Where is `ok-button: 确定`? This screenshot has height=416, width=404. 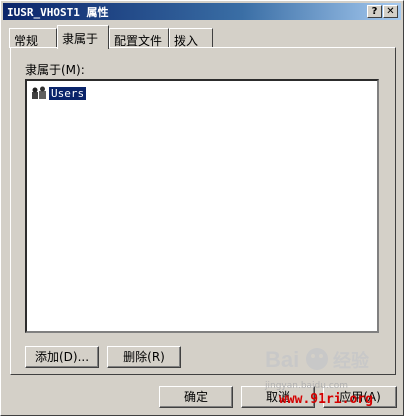 ok-button: 确定 is located at coordinates (196, 397).